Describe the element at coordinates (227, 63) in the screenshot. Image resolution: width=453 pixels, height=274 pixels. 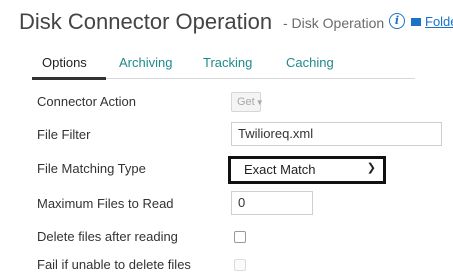
I see `tab-tracking: Tracking` at that location.